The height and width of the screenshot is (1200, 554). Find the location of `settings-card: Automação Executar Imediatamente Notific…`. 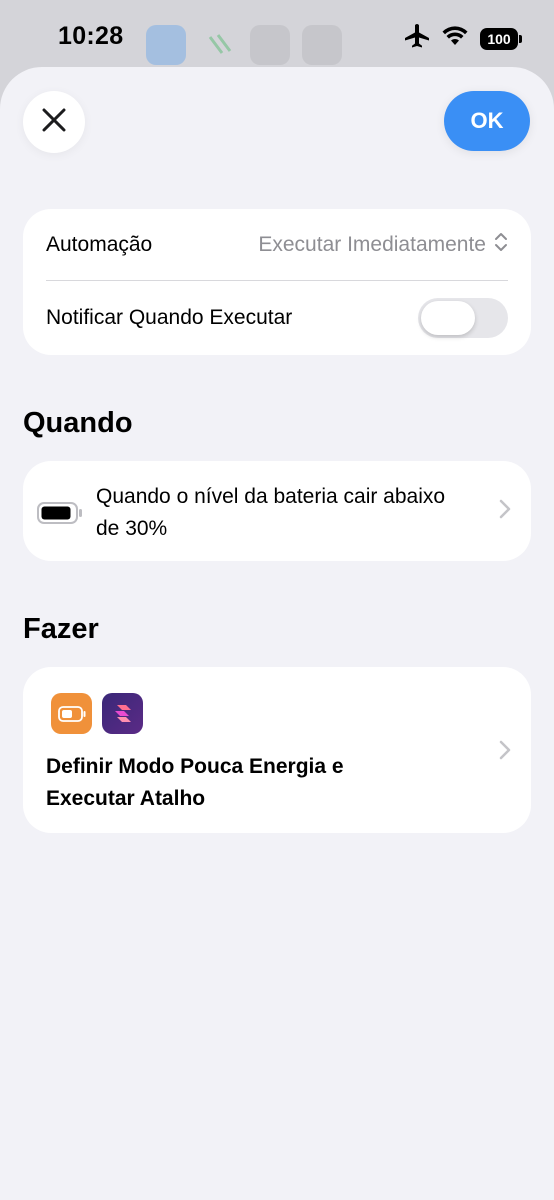

settings-card: Automação Executar Imediatamente Notific… is located at coordinates (277, 282).